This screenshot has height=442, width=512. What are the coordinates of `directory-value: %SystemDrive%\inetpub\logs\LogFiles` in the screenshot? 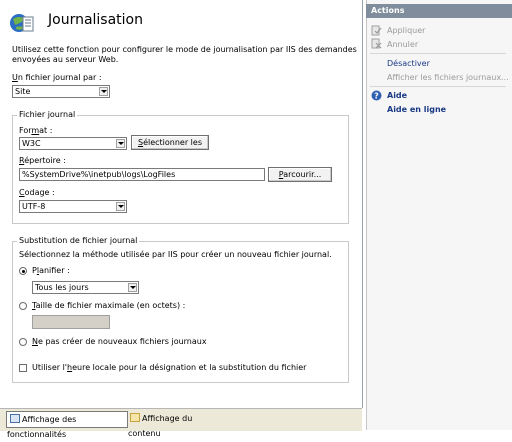 It's located at (99, 174).